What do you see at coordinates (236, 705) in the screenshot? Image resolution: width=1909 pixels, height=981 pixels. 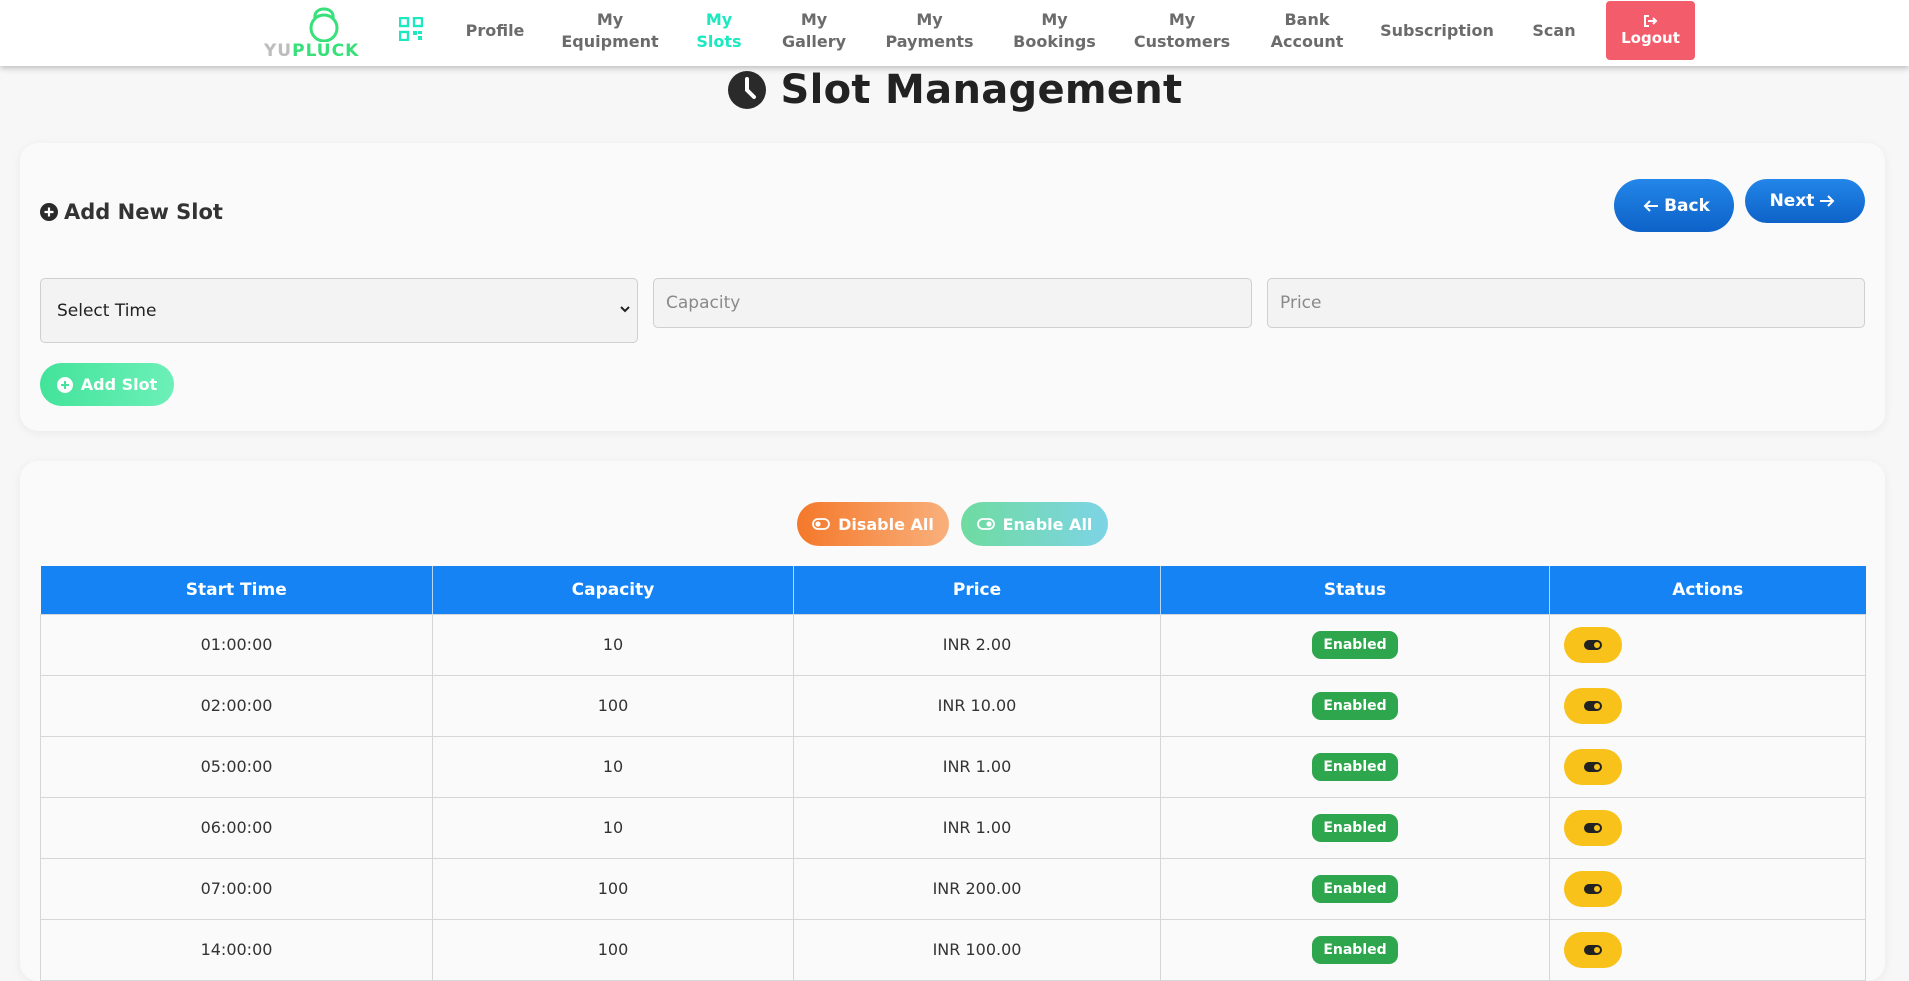 I see `cell-start-time: 02:00:00` at bounding box center [236, 705].